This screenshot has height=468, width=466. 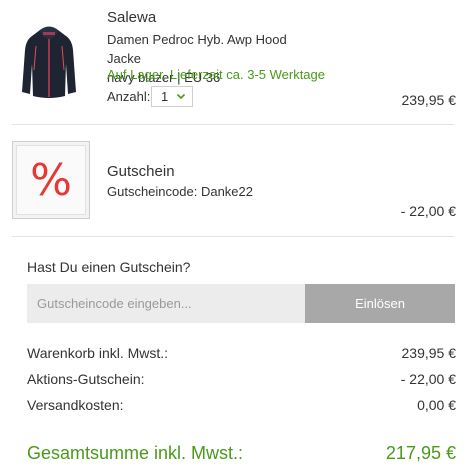 What do you see at coordinates (98, 353) in the screenshot?
I see `summary-label-cart: Warenkorb inkl. Mwst.:` at bounding box center [98, 353].